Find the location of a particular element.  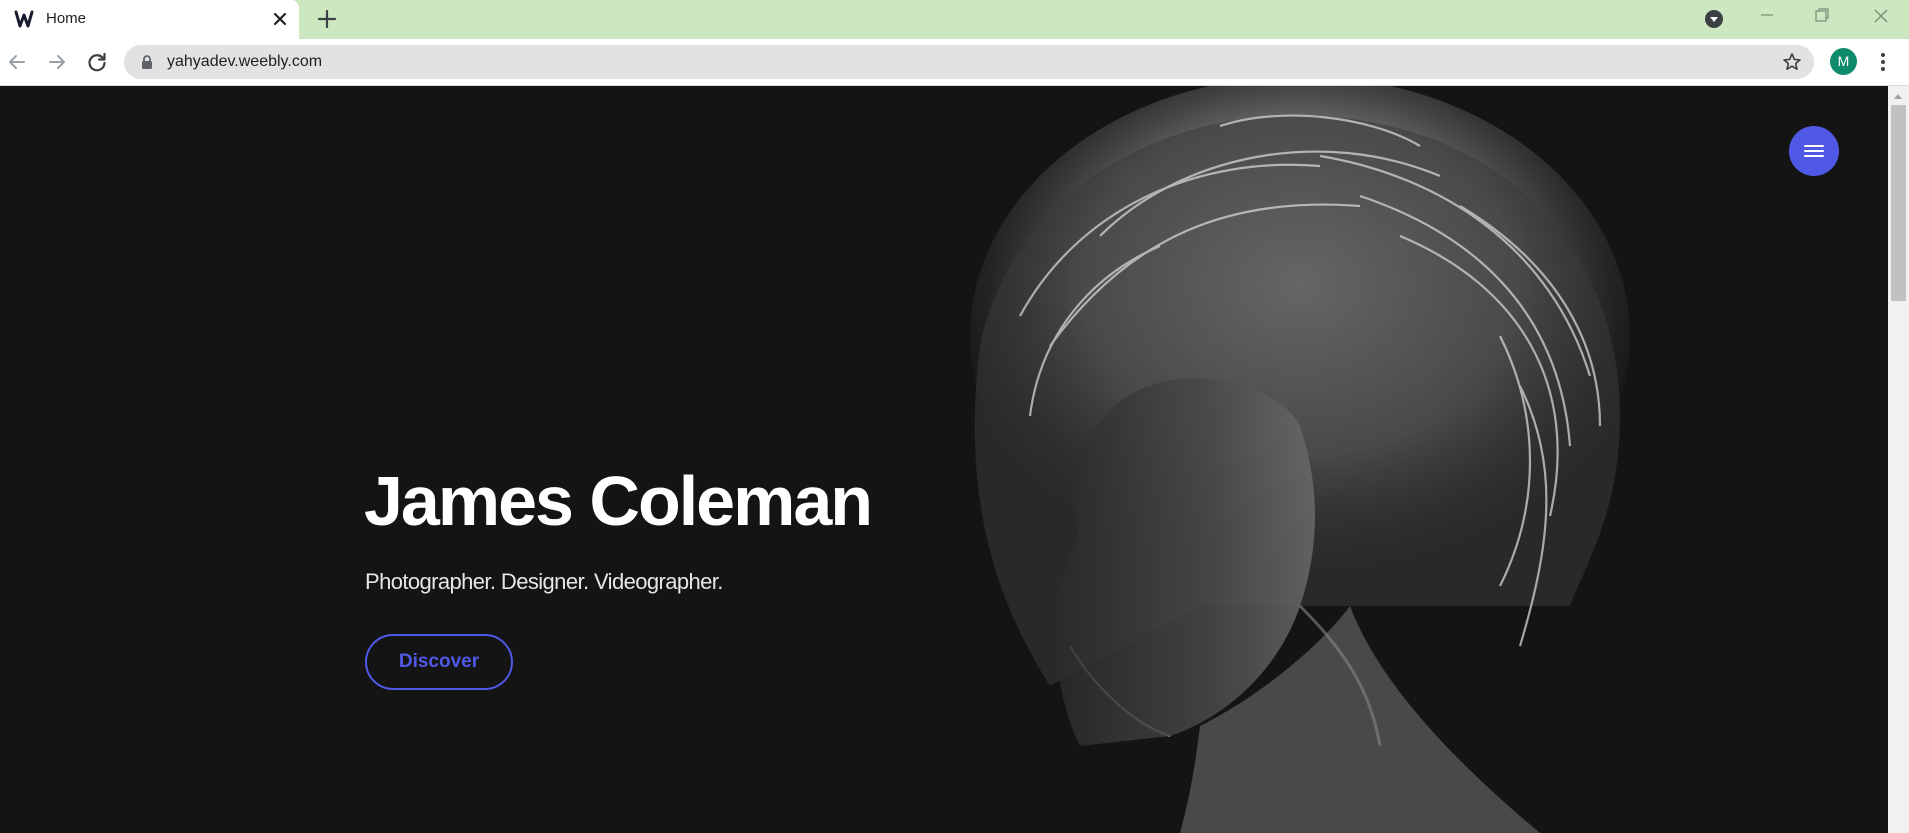

forward-arrow-icon is located at coordinates (57, 62).